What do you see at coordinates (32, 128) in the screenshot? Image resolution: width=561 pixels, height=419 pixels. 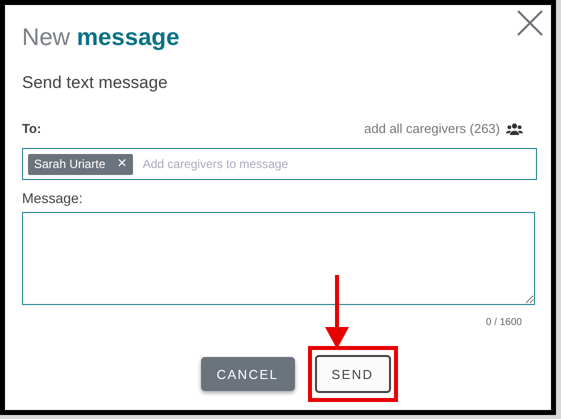 I see `to-label: To:` at bounding box center [32, 128].